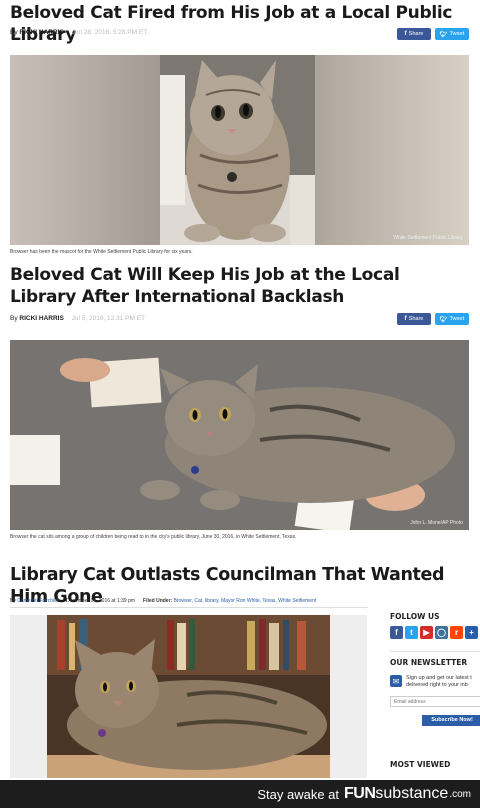 The width and height of the screenshot is (480, 808). What do you see at coordinates (471, 632) in the screenshot?
I see `more-social-icon: +` at bounding box center [471, 632].